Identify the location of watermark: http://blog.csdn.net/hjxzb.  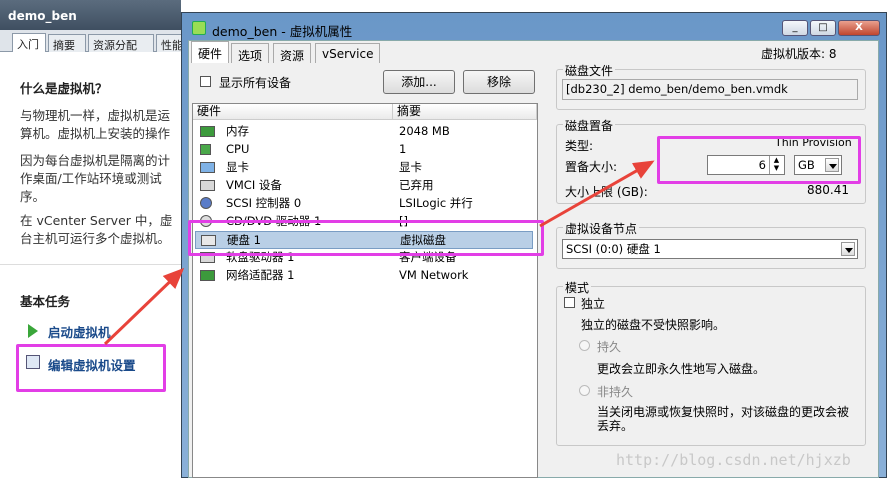
(733, 460).